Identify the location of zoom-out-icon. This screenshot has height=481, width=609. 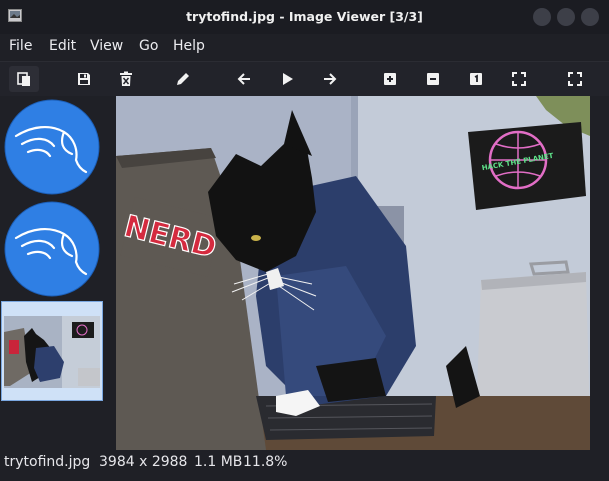
(433, 79).